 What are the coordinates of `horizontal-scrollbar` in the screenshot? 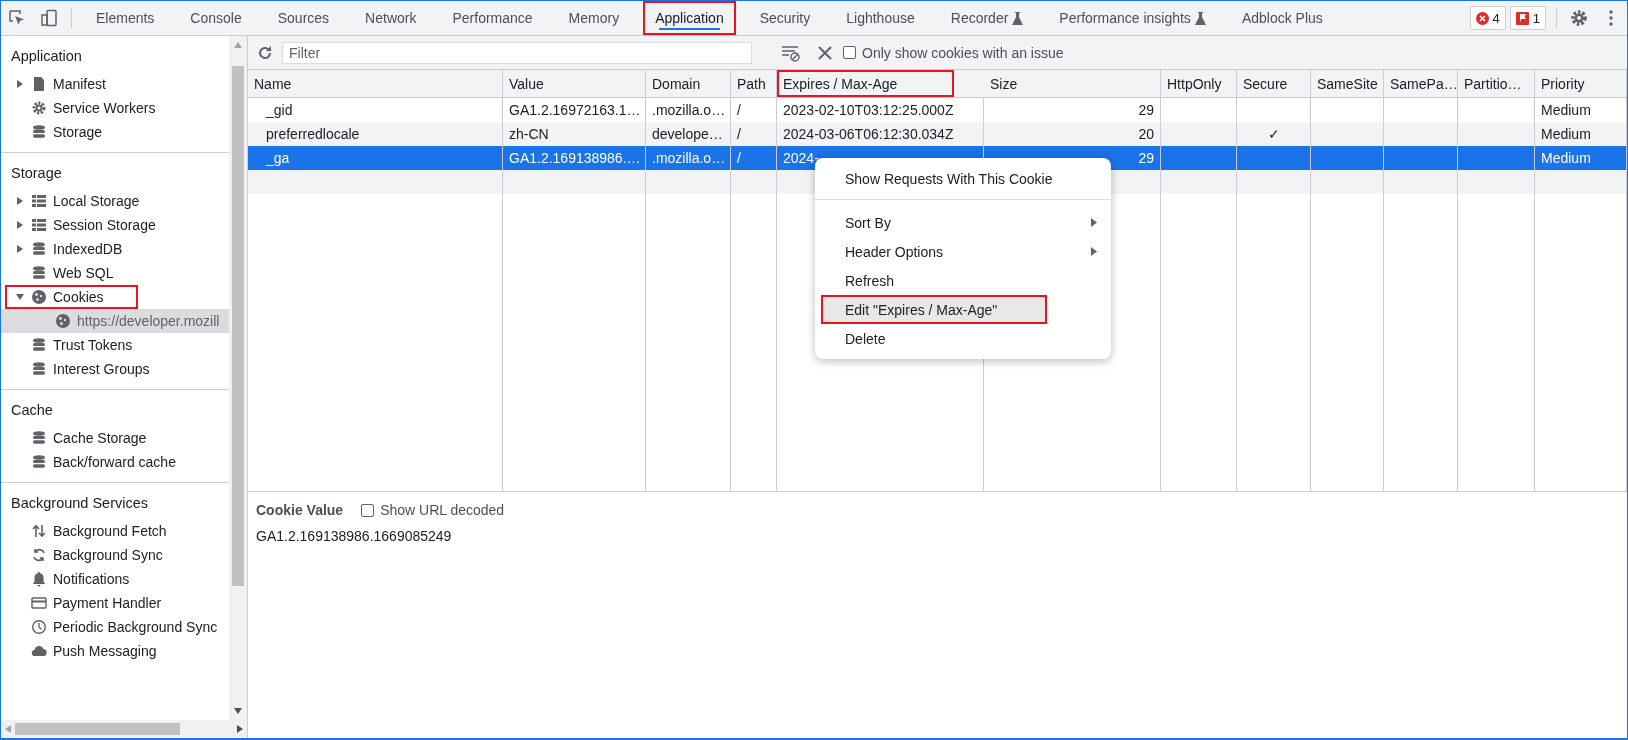 It's located at (124, 729).